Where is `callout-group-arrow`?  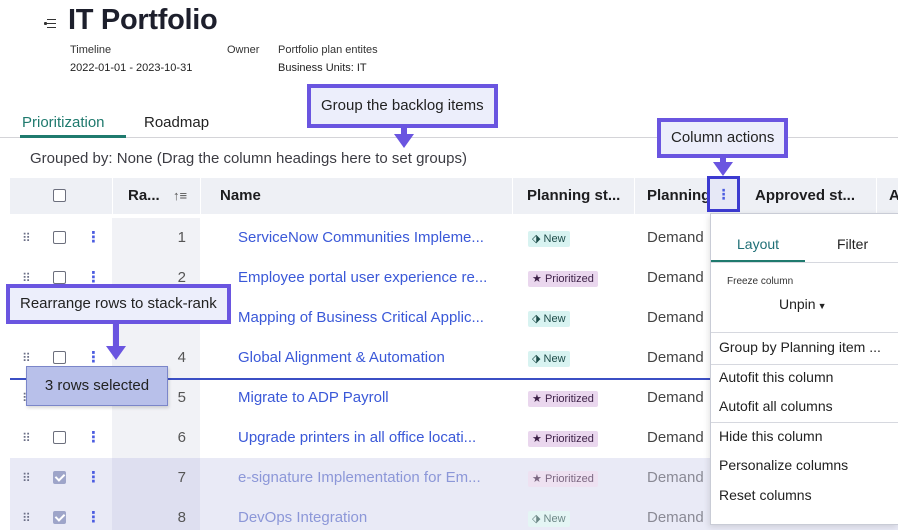 callout-group-arrow is located at coordinates (404, 141).